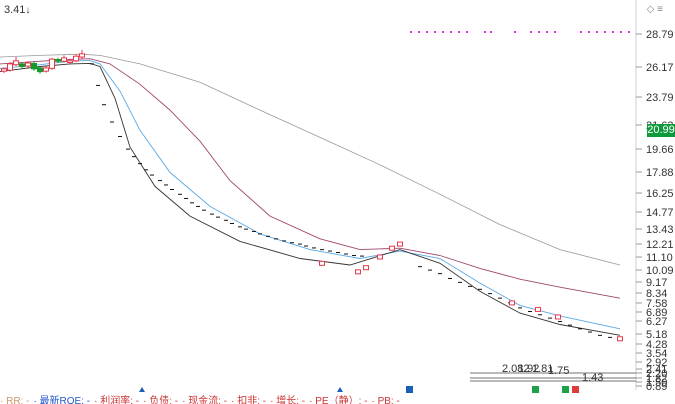  Describe the element at coordinates (660, 98) in the screenshot. I see `y-tick-label: 23.79` at that location.